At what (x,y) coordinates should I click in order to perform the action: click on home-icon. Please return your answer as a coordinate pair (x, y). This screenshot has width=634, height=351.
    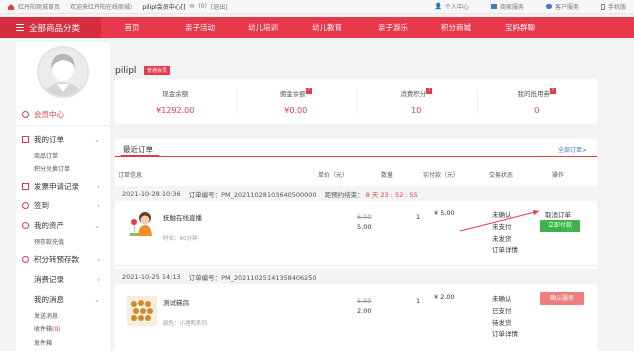
    Looking at the image, I should click on (11, 6).